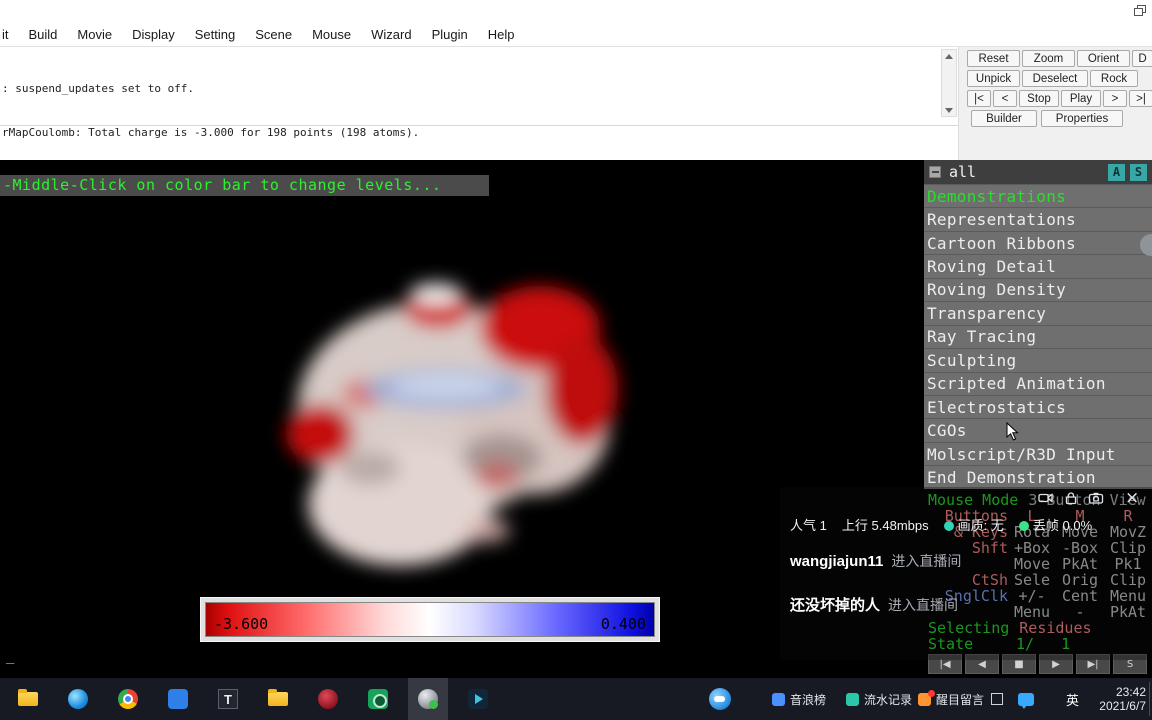 The width and height of the screenshot is (1152, 720). Describe the element at coordinates (428, 699) in the screenshot. I see `taskbar-icon-pymol-active` at that location.